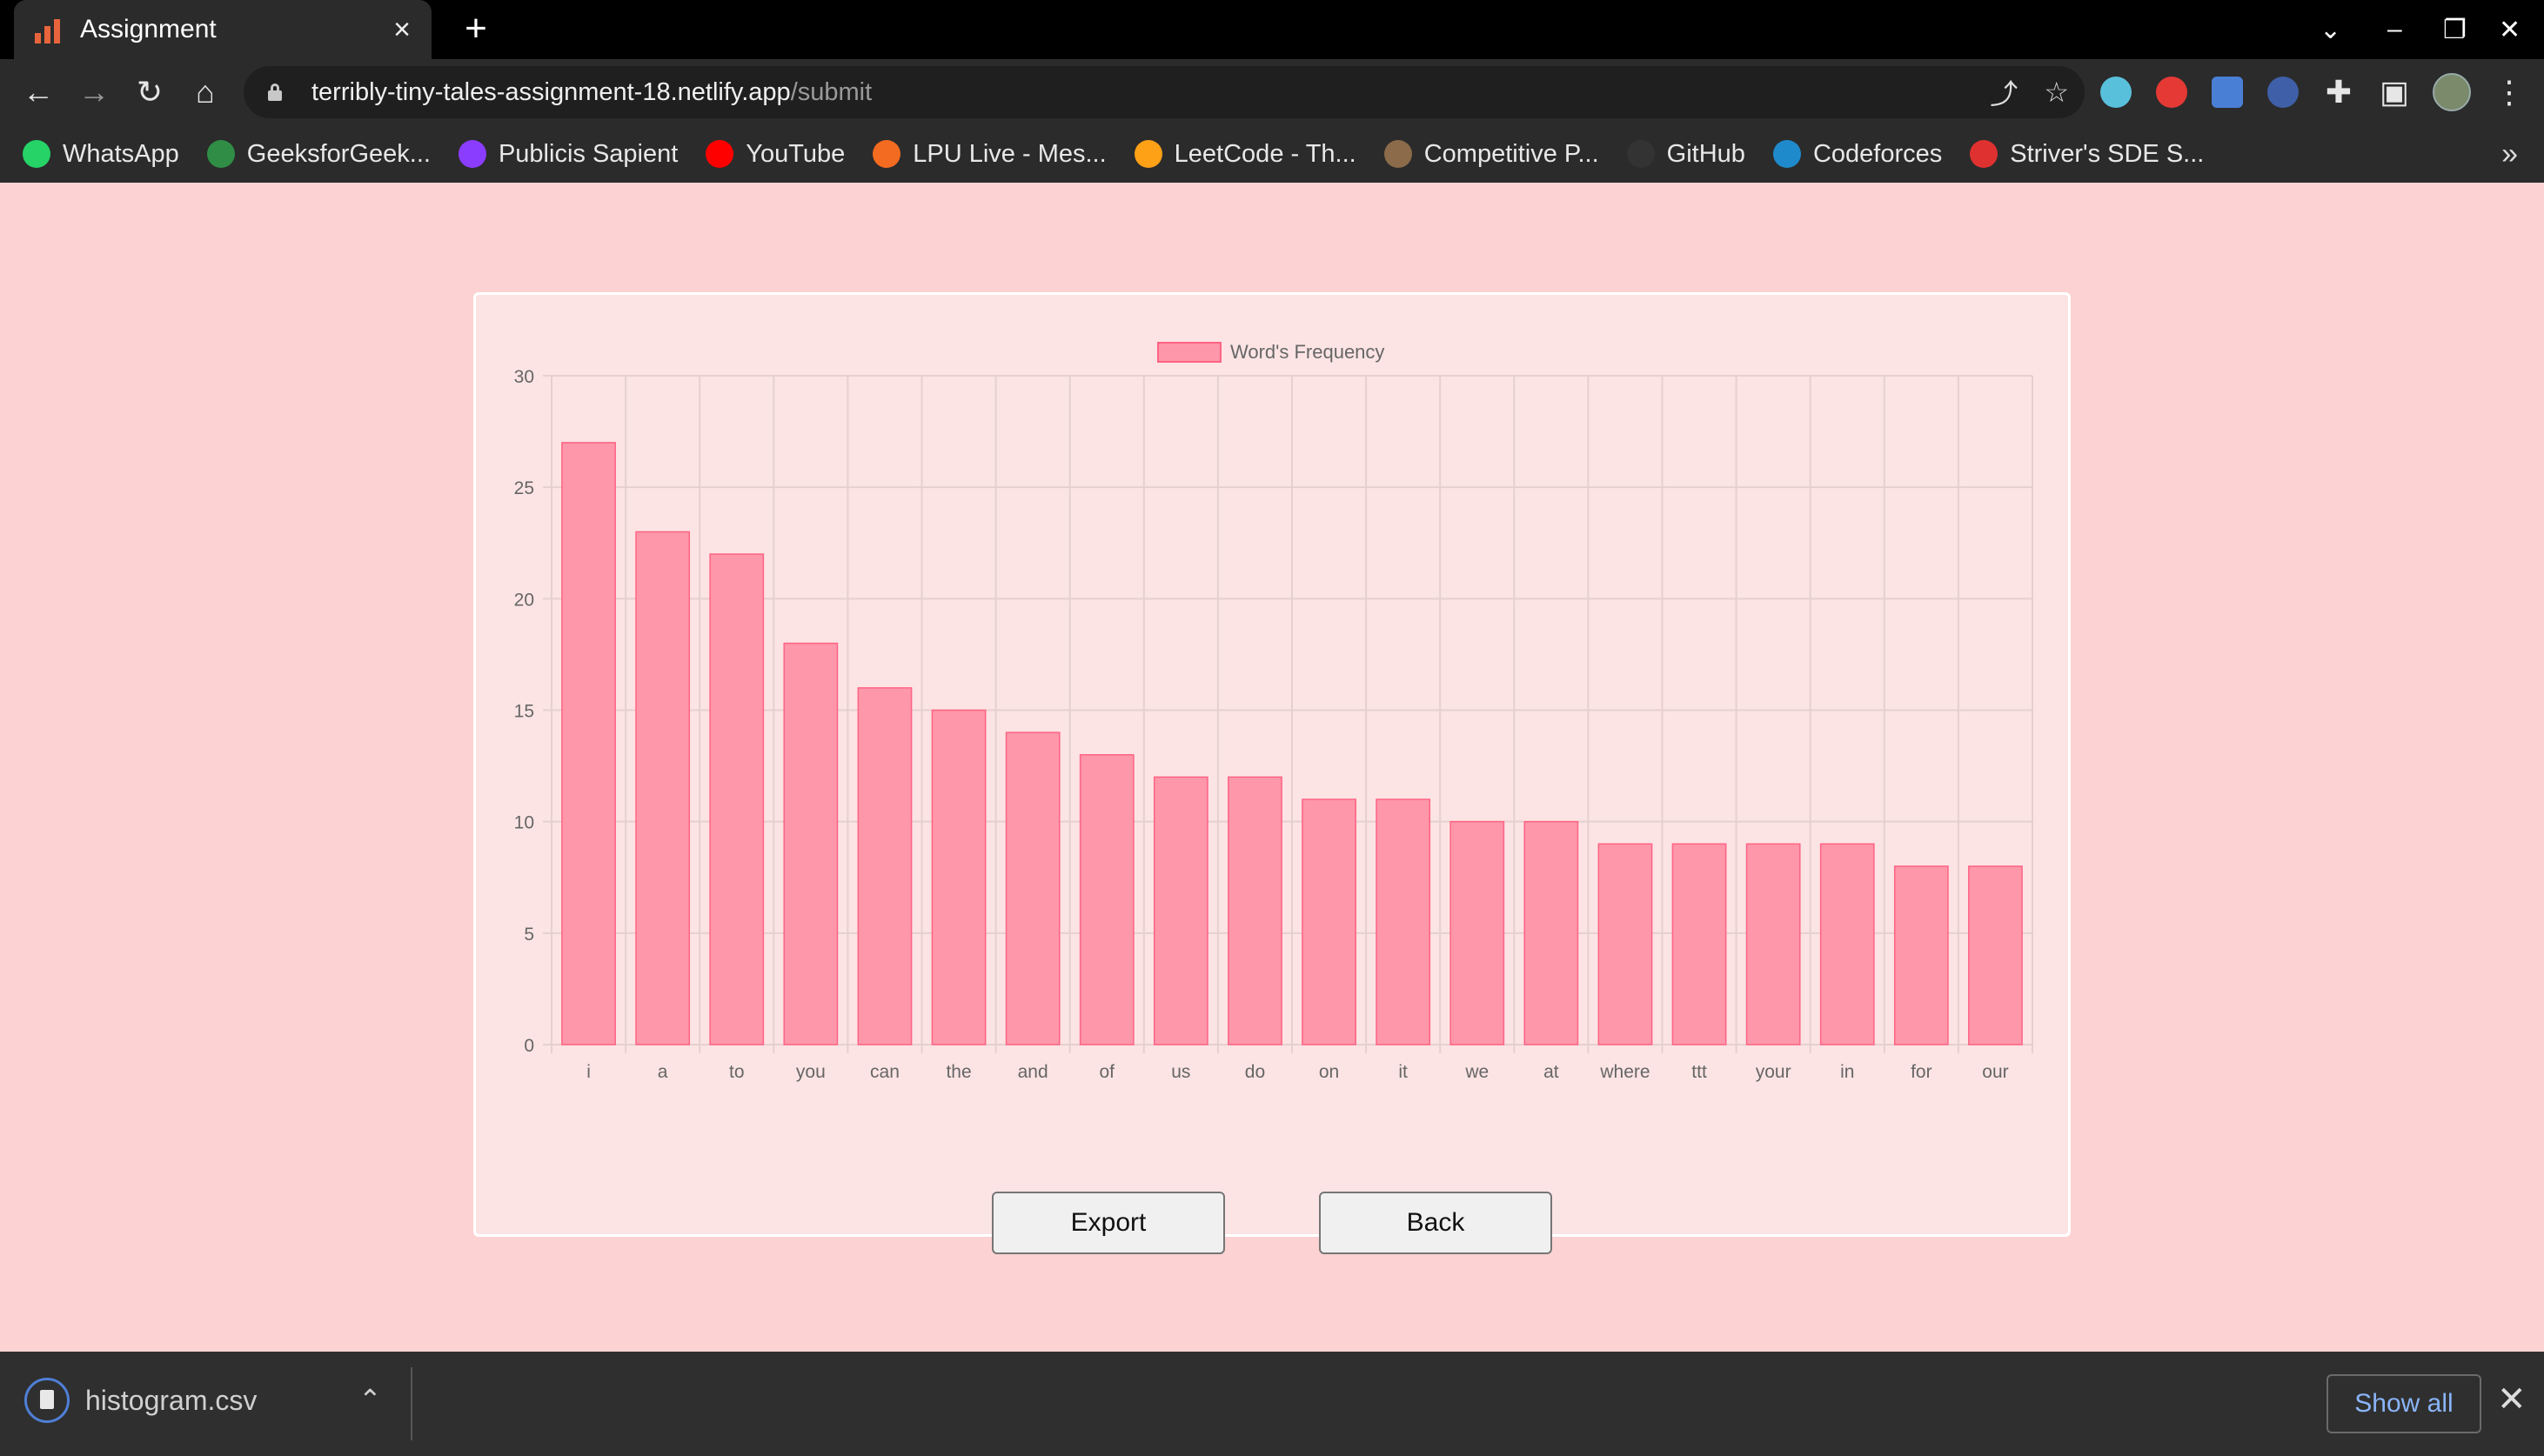 The image size is (2544, 1456). I want to click on x-tick-label: for, so click(1921, 1072).